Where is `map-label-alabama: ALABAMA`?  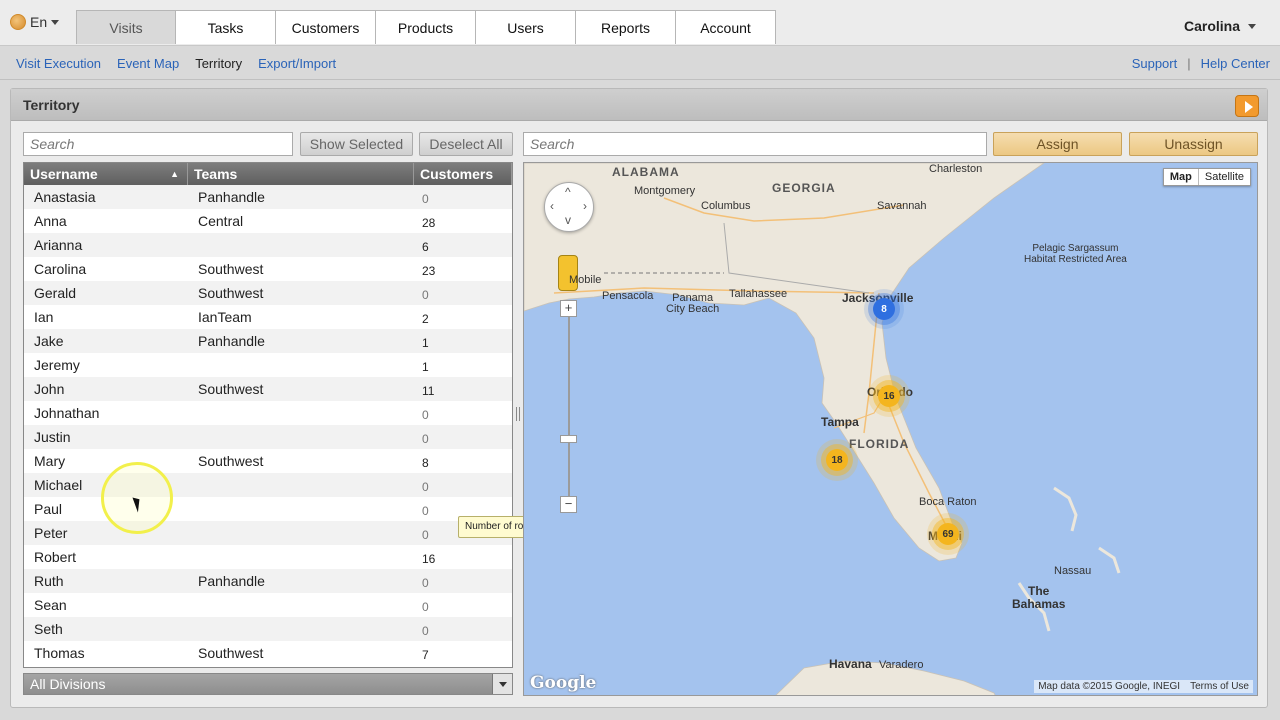 map-label-alabama: ALABAMA is located at coordinates (646, 172).